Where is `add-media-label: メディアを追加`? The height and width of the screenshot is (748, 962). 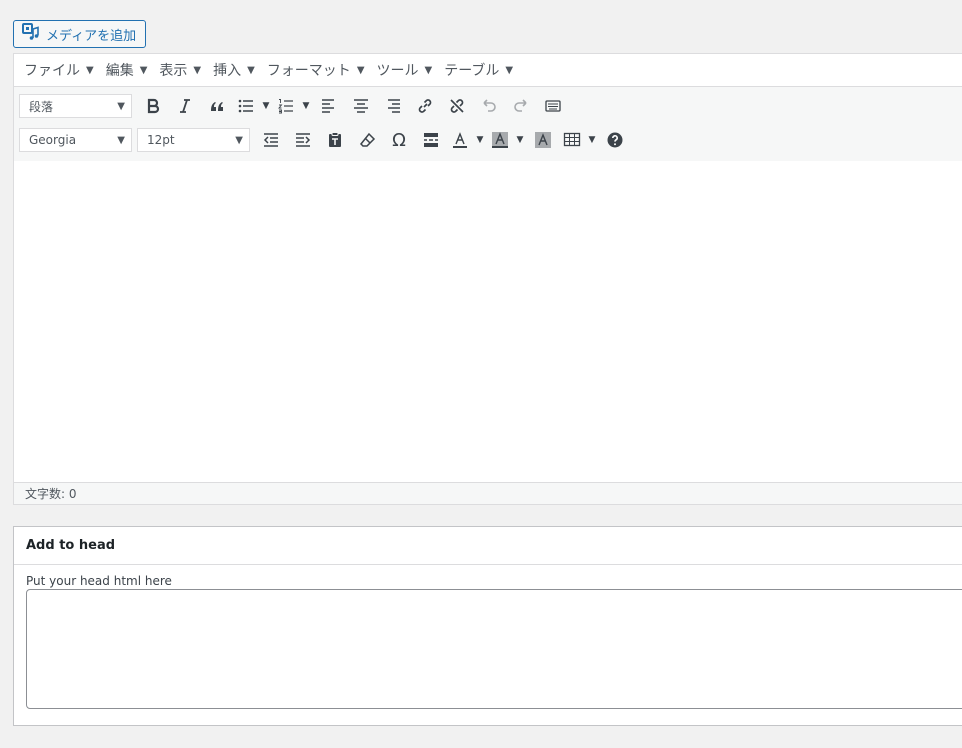
add-media-label: メディアを追加 is located at coordinates (91, 36).